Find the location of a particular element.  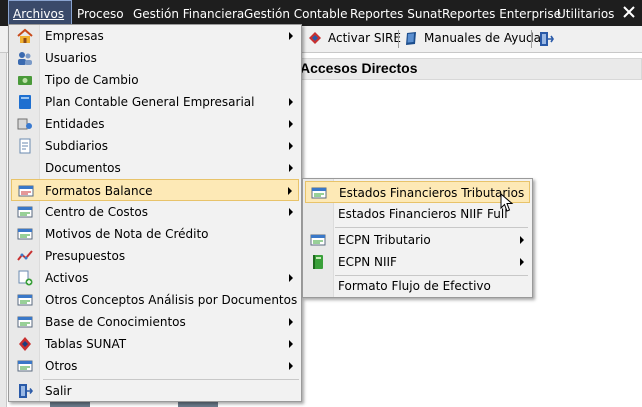

menu-item-plan-contable: Plan Contable General Empresarial is located at coordinates (155, 102).